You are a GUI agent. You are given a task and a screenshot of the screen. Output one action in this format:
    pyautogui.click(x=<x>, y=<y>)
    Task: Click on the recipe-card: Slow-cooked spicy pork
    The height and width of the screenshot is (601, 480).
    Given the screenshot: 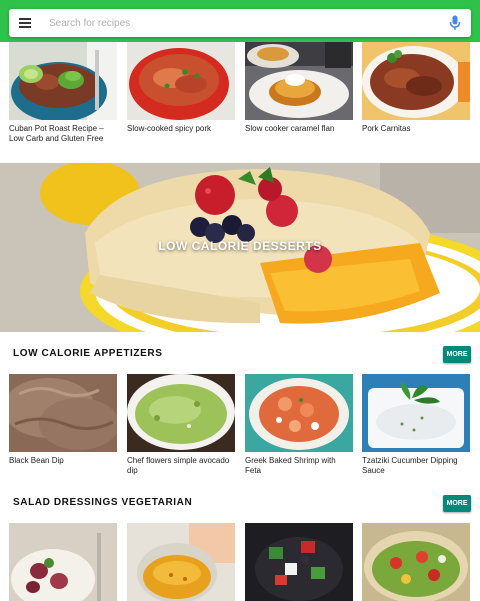 What is the action you would take?
    pyautogui.click(x=181, y=88)
    